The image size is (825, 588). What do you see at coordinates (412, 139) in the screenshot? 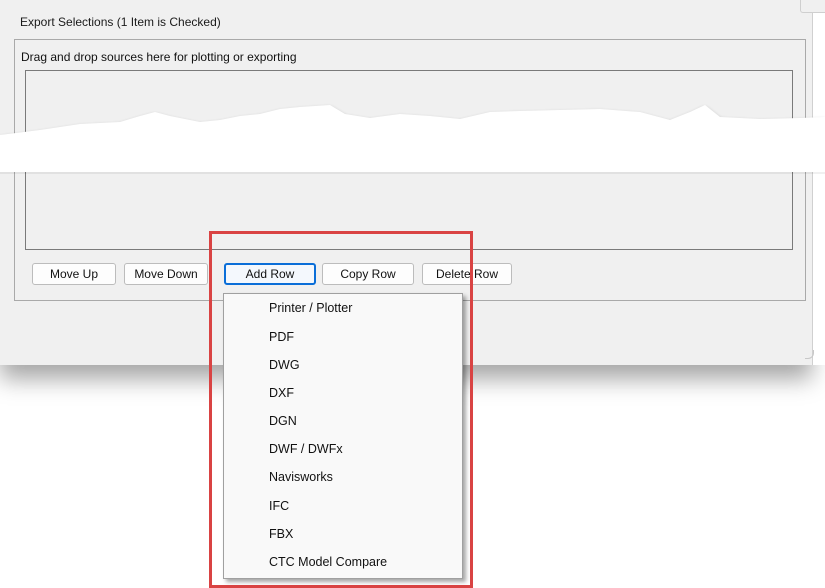
I see `torn-gap` at bounding box center [412, 139].